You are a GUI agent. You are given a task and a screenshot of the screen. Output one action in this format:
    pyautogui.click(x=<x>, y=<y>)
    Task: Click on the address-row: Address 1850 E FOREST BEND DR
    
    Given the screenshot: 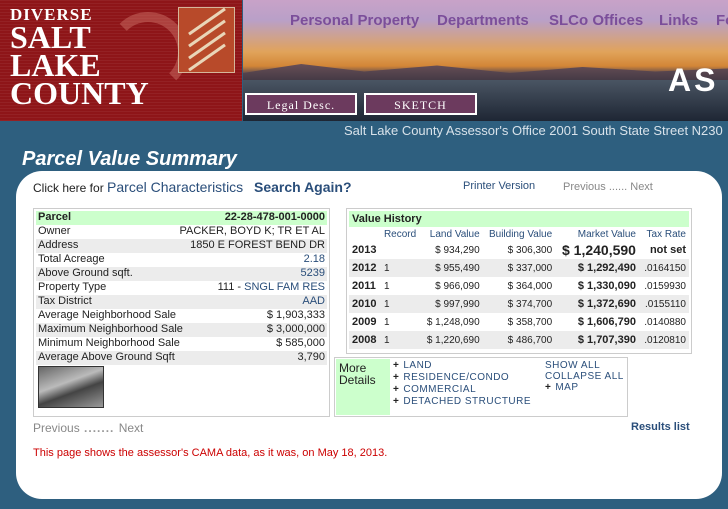 What is the action you would take?
    pyautogui.click(x=181, y=246)
    